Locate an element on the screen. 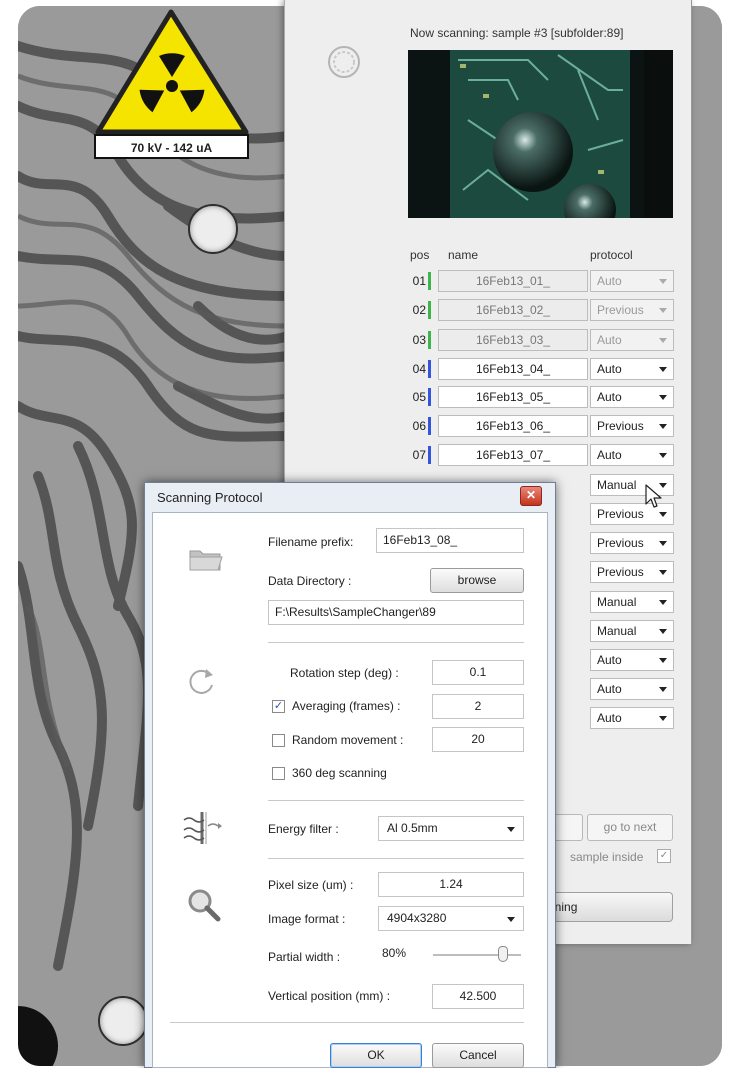 Image resolution: width=729 pixels, height=1068 pixels. sample-row: 04 16Feb13_04_ Auto is located at coordinates (540, 369).